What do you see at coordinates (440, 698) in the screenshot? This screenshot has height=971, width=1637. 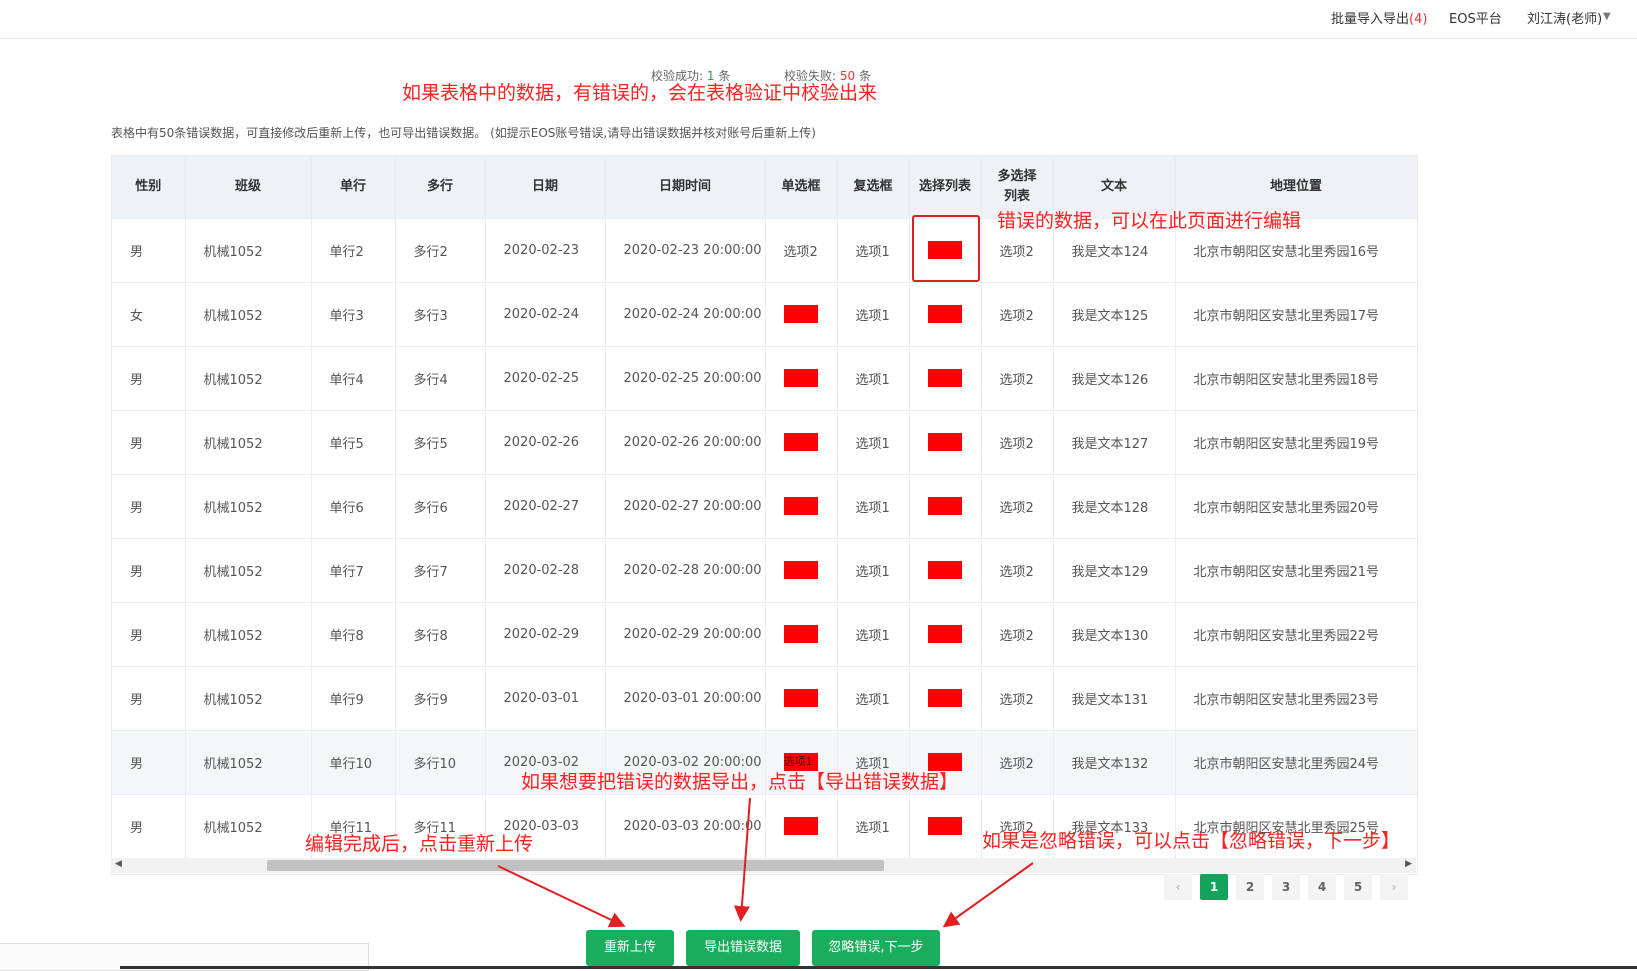 I see `cell-multi-line: 多行9` at bounding box center [440, 698].